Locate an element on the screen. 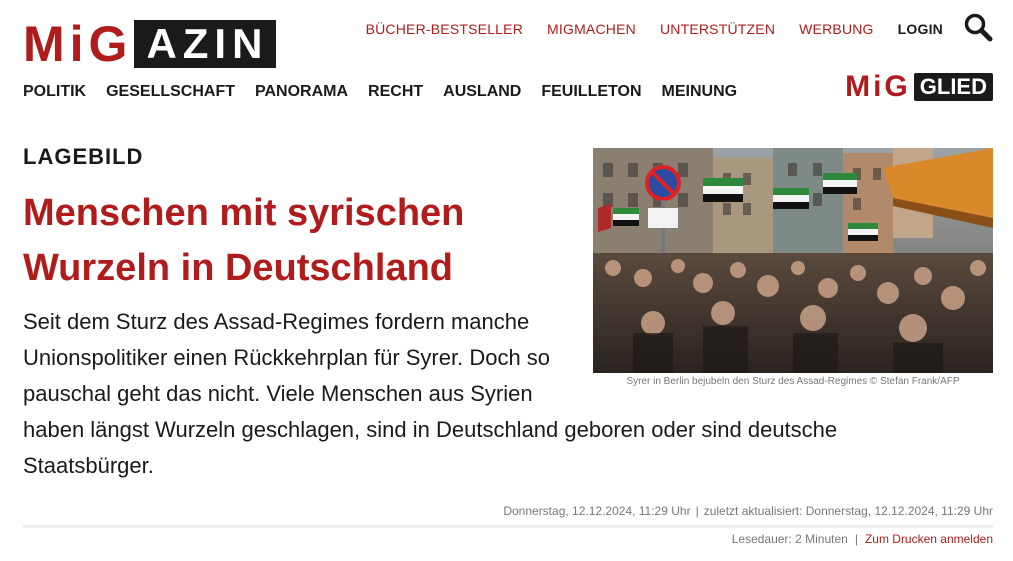 The width and height of the screenshot is (1013, 561). topnav-item-migmachen: MIGMACHEN is located at coordinates (591, 29).